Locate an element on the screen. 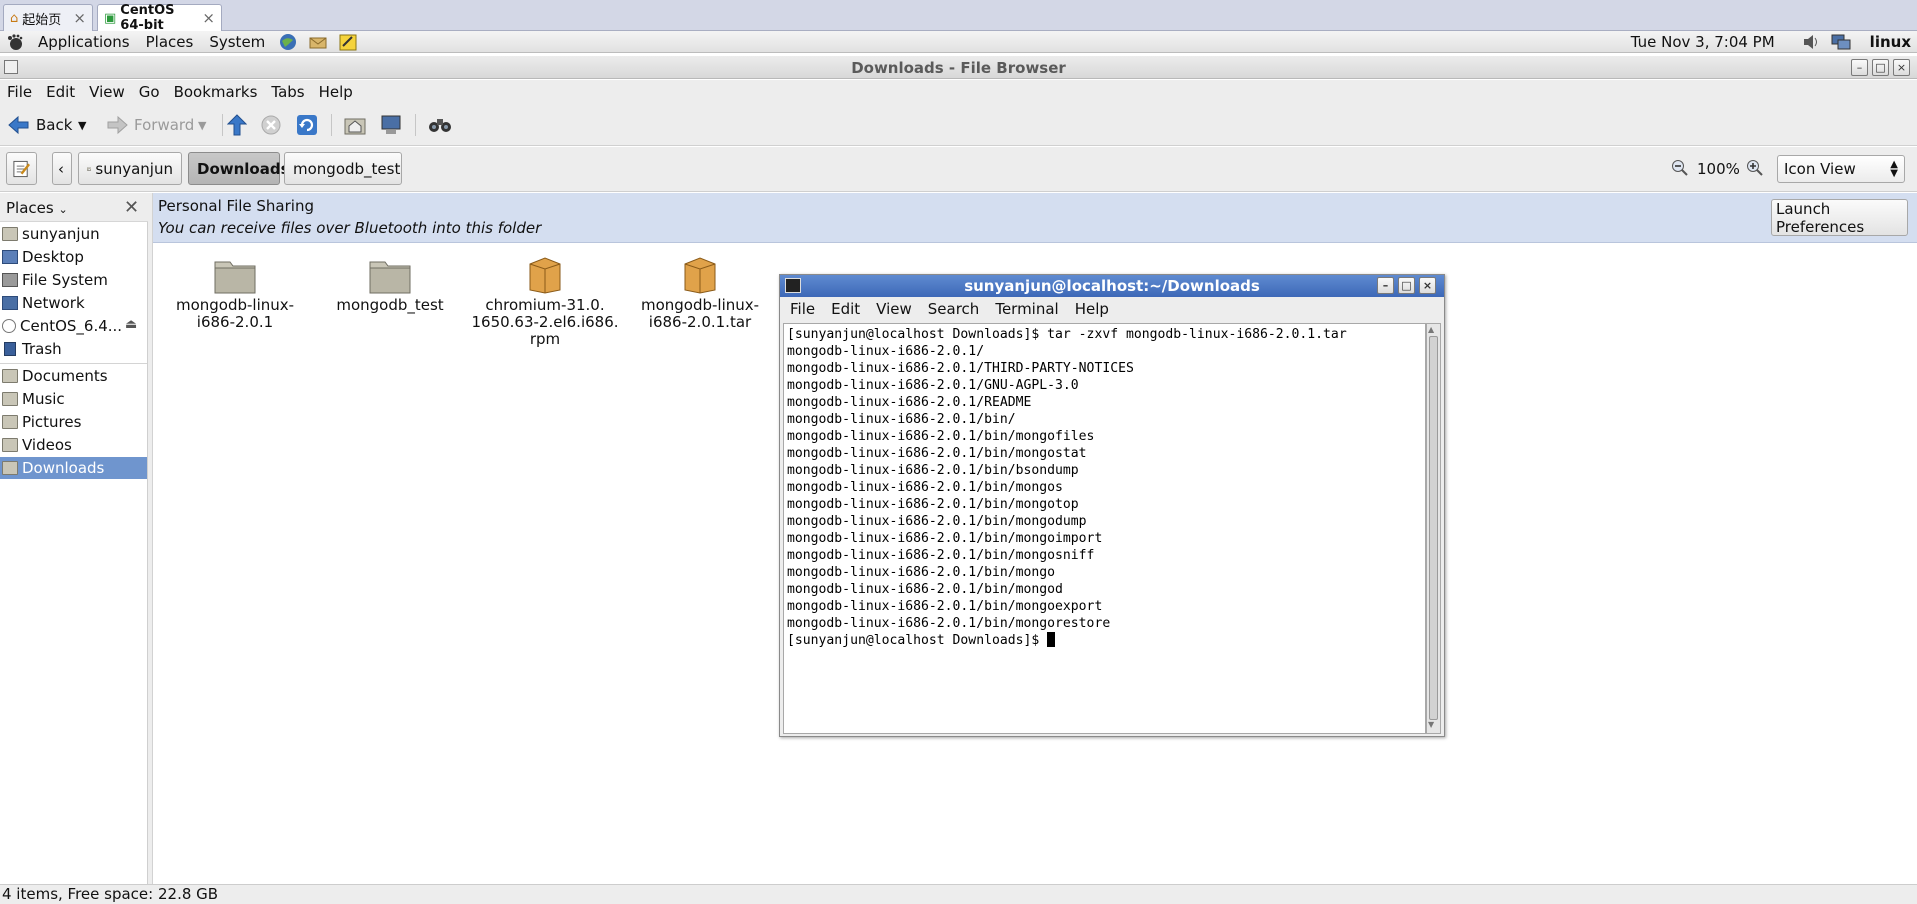  panel-menu-applications: Applications is located at coordinates (84, 42).